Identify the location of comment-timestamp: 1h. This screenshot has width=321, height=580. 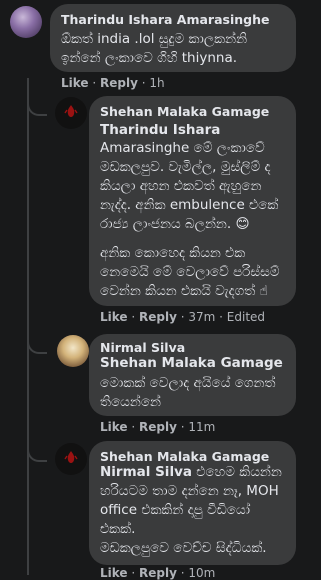
(156, 83).